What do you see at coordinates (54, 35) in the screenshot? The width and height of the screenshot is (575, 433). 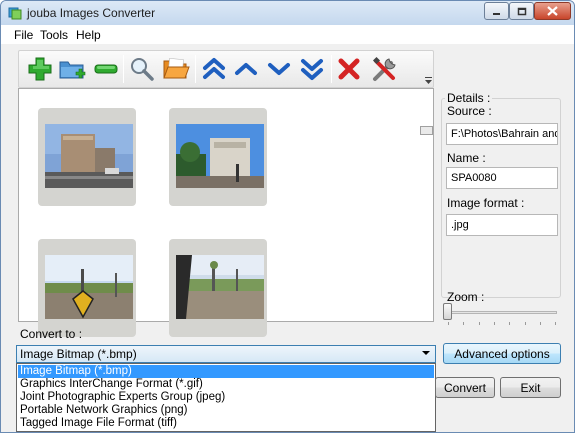 I see `menu-tools: Tools` at bounding box center [54, 35].